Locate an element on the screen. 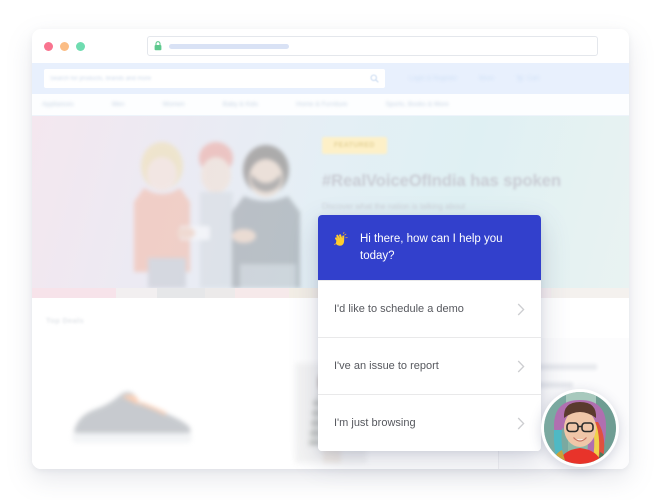 Image resolution: width=660 pixels, height=500 pixels. more-link: More is located at coordinates (486, 78).